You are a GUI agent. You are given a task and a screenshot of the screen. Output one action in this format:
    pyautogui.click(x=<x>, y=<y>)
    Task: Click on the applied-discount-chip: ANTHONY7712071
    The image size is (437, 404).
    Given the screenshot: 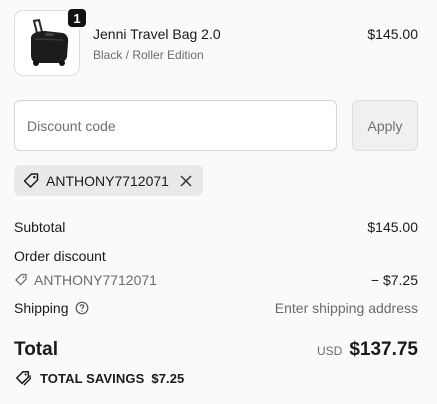 What is the action you would take?
    pyautogui.click(x=108, y=180)
    